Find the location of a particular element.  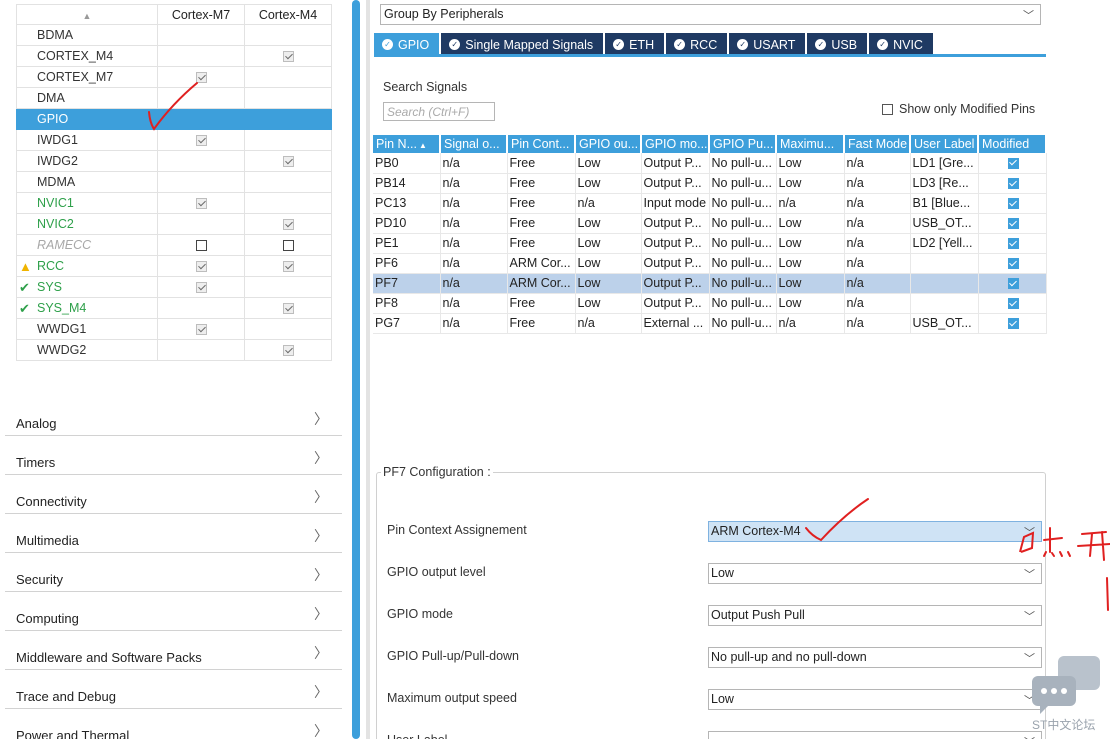

peripheral-row: GPIO is located at coordinates (174, 119).